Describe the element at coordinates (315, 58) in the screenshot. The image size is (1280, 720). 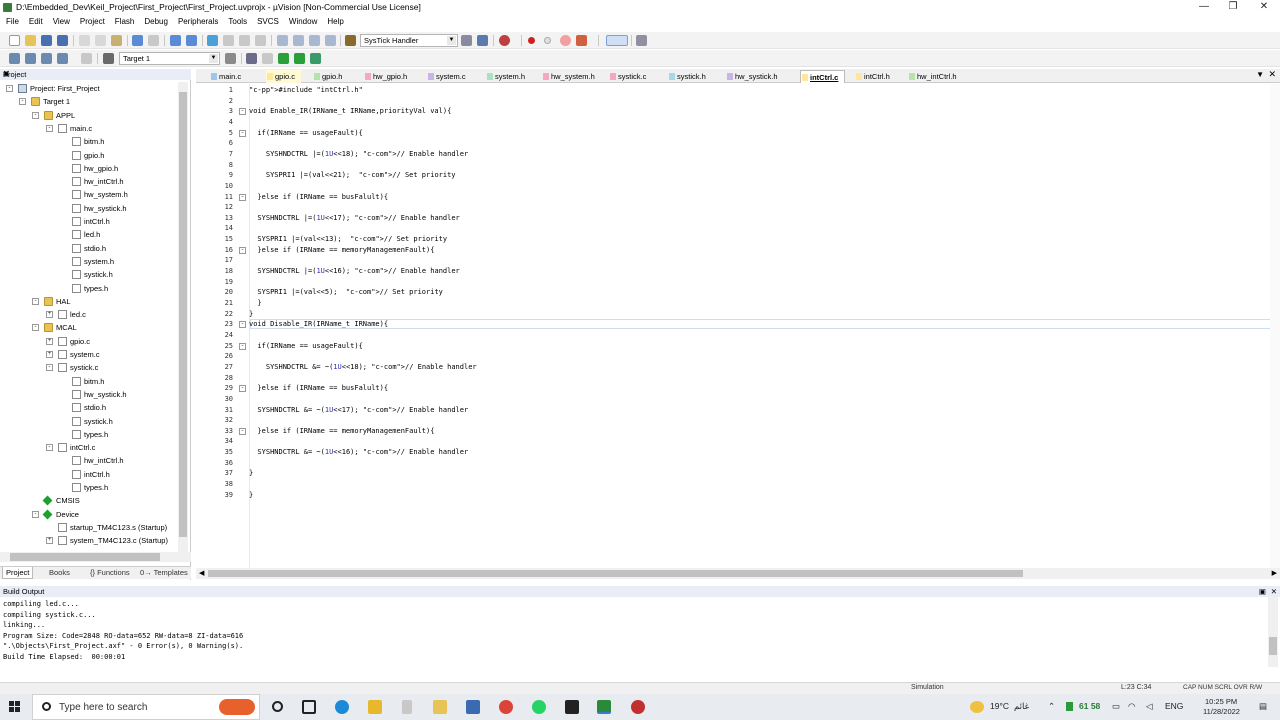
I see `pack-installer-icon` at that location.